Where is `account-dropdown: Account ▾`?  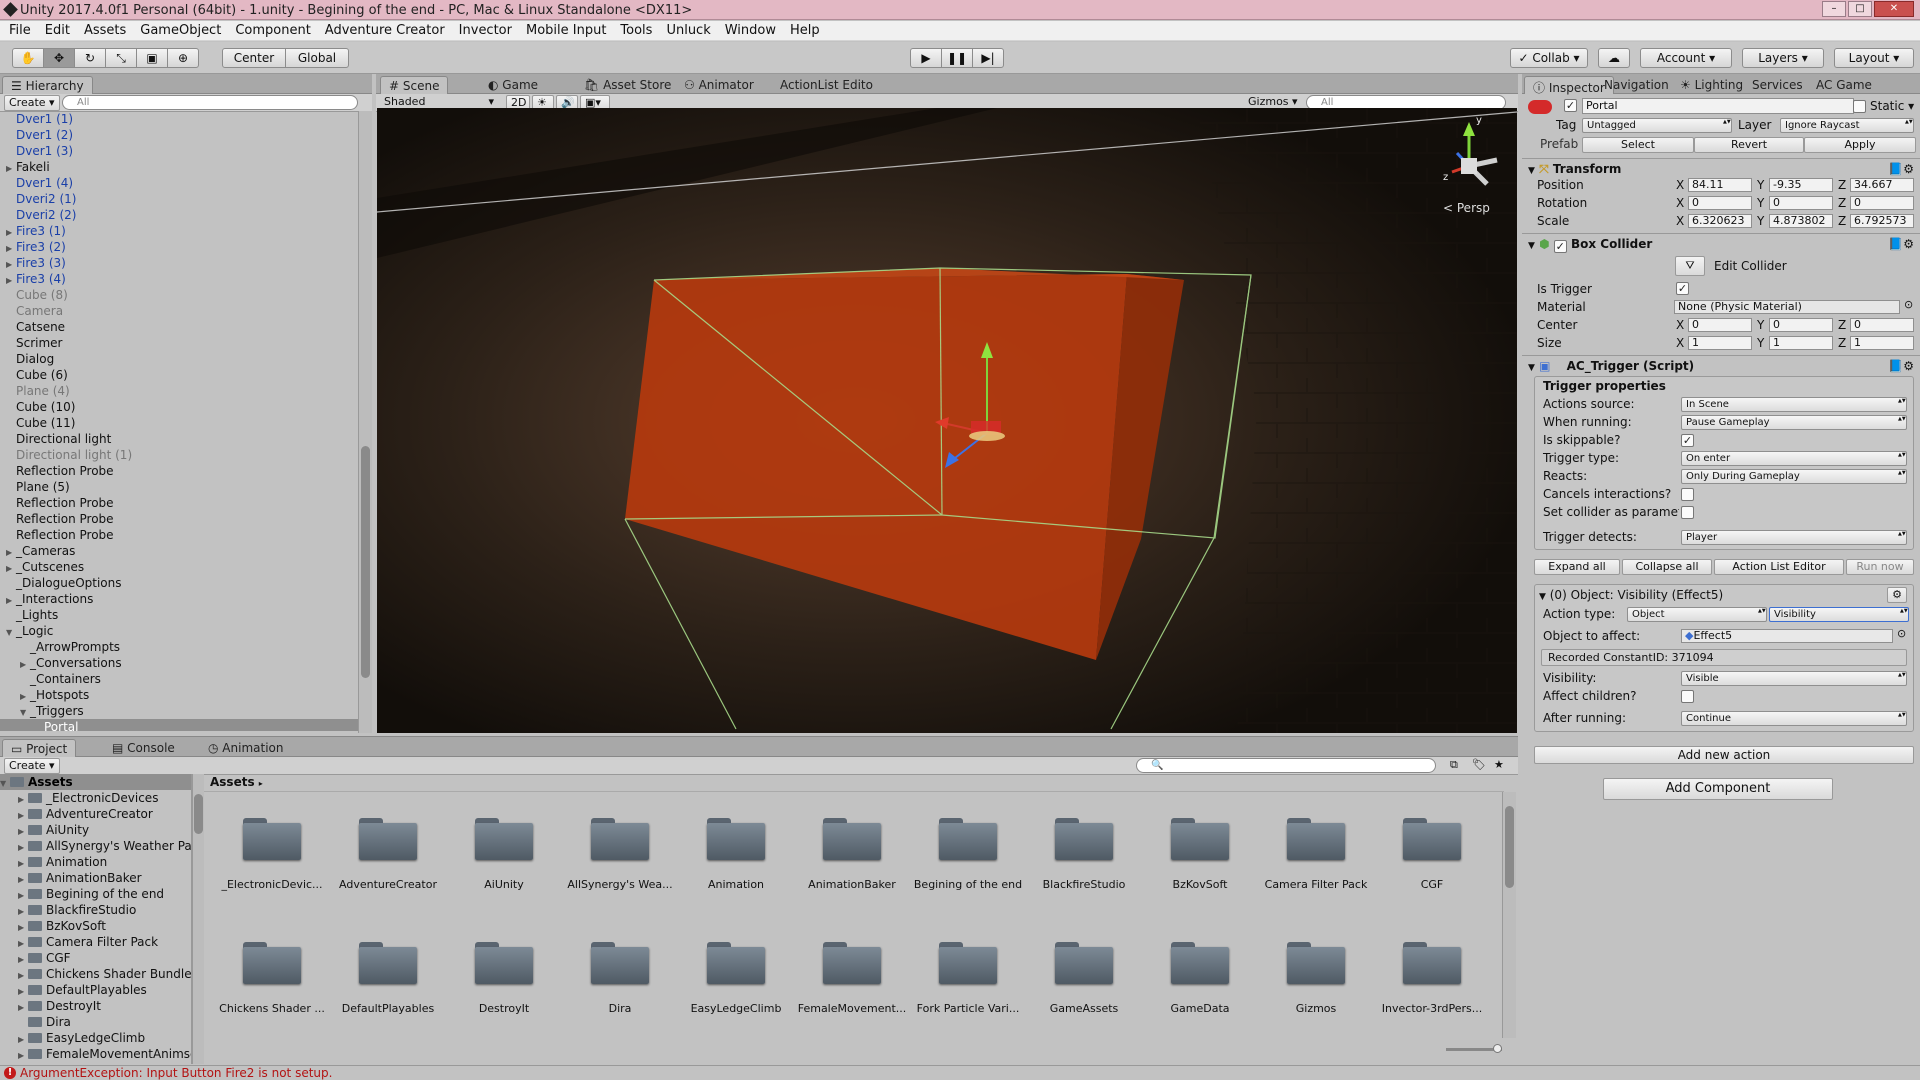
account-dropdown: Account ▾ is located at coordinates (1686, 58).